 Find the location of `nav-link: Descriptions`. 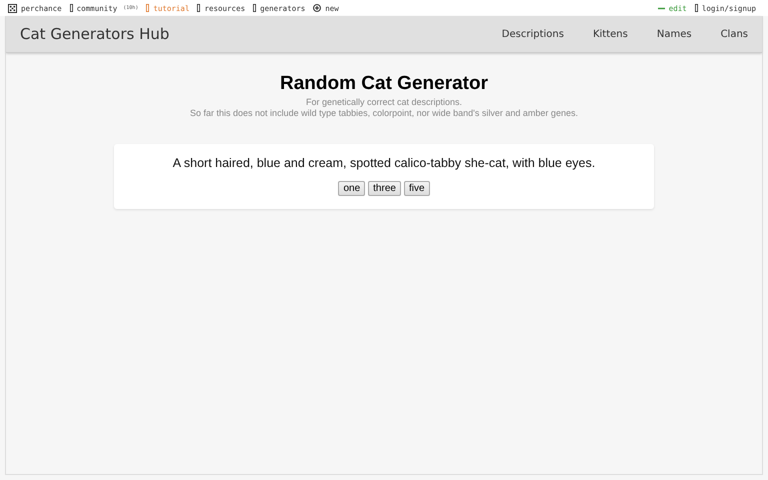

nav-link: Descriptions is located at coordinates (533, 34).